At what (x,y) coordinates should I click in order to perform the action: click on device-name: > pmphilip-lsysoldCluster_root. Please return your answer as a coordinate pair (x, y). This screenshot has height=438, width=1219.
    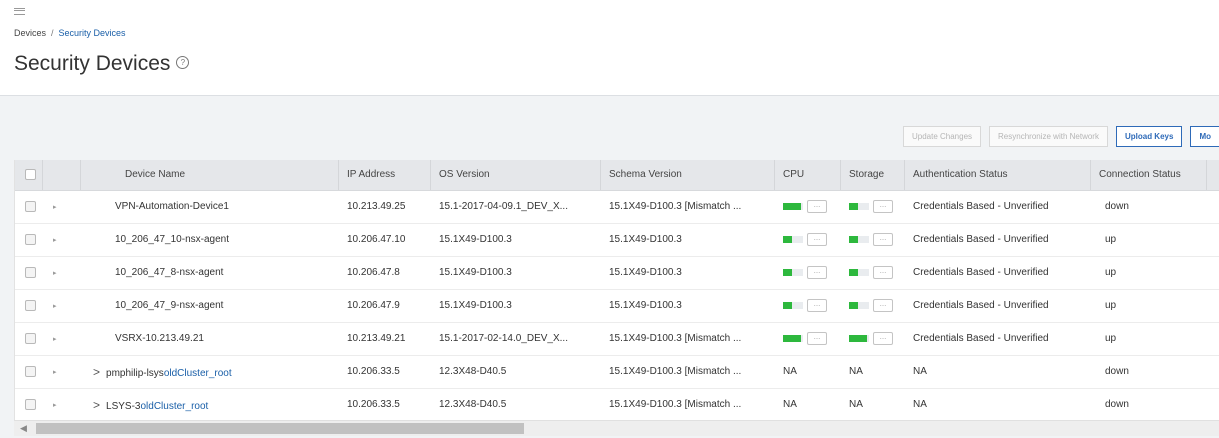
    Looking at the image, I should click on (210, 372).